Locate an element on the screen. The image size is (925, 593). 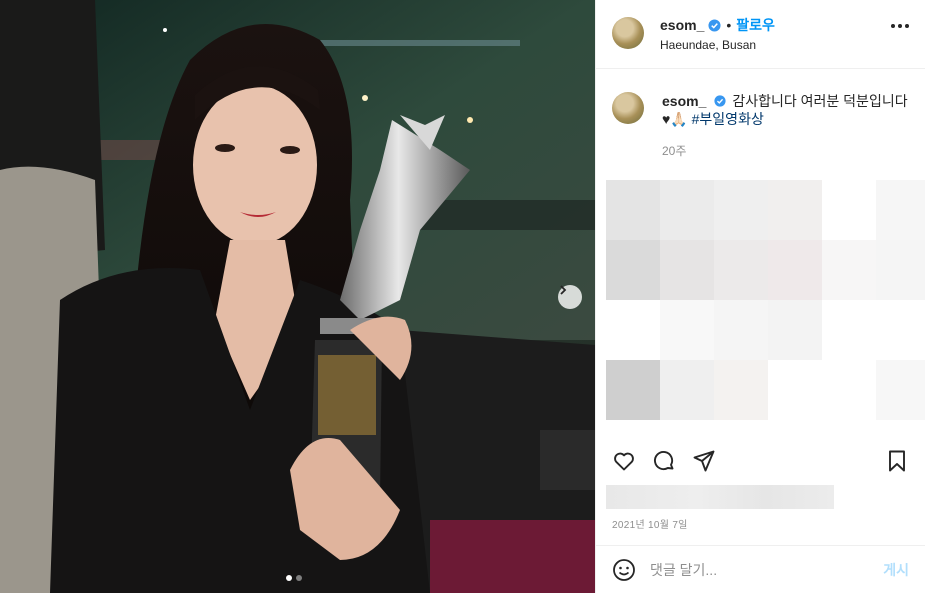
caption-timestamp: 20주 is located at coordinates (674, 151).